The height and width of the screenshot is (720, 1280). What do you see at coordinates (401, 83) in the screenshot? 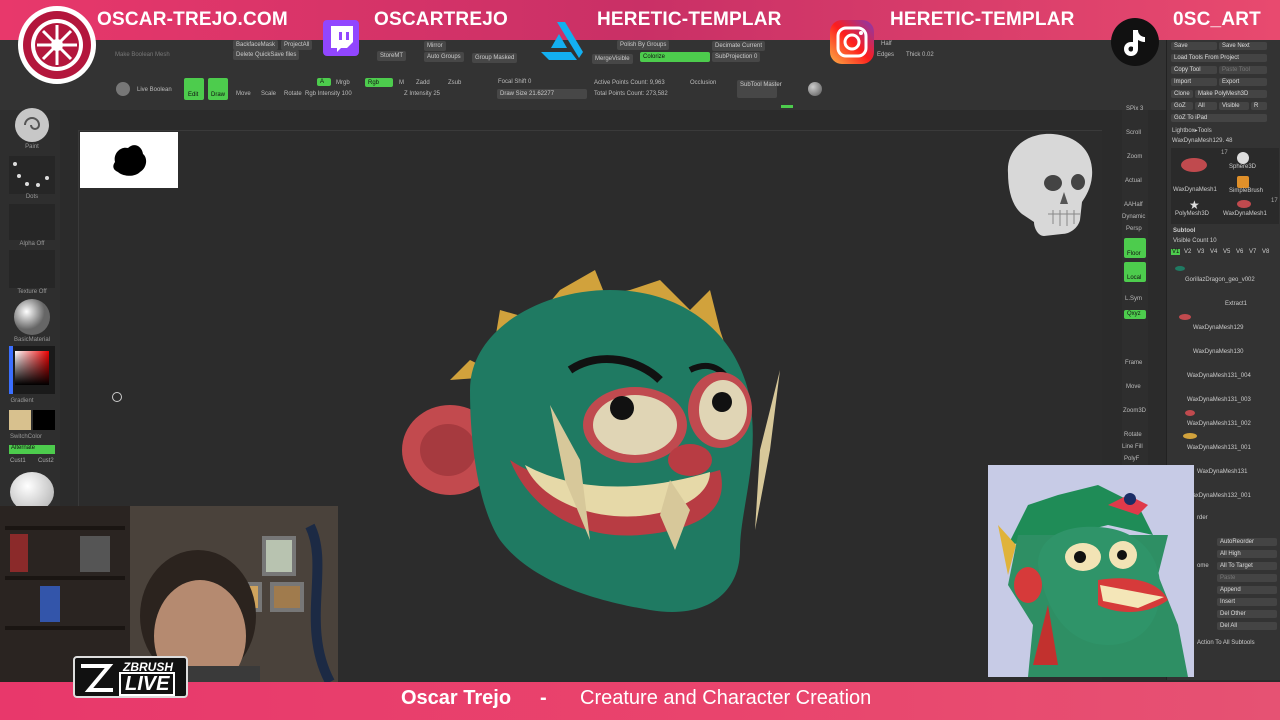
I see `m-button: M` at bounding box center [401, 83].